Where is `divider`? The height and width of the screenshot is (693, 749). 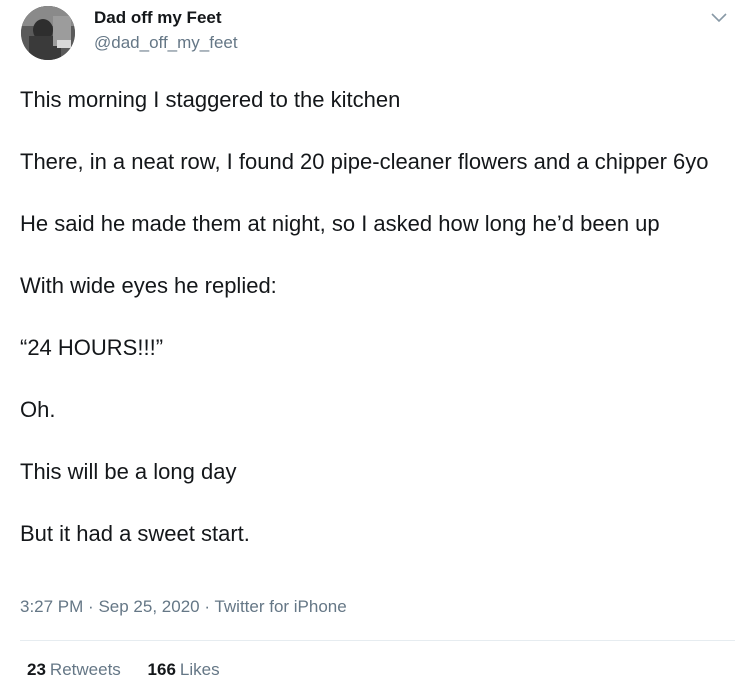
divider is located at coordinates (377, 640).